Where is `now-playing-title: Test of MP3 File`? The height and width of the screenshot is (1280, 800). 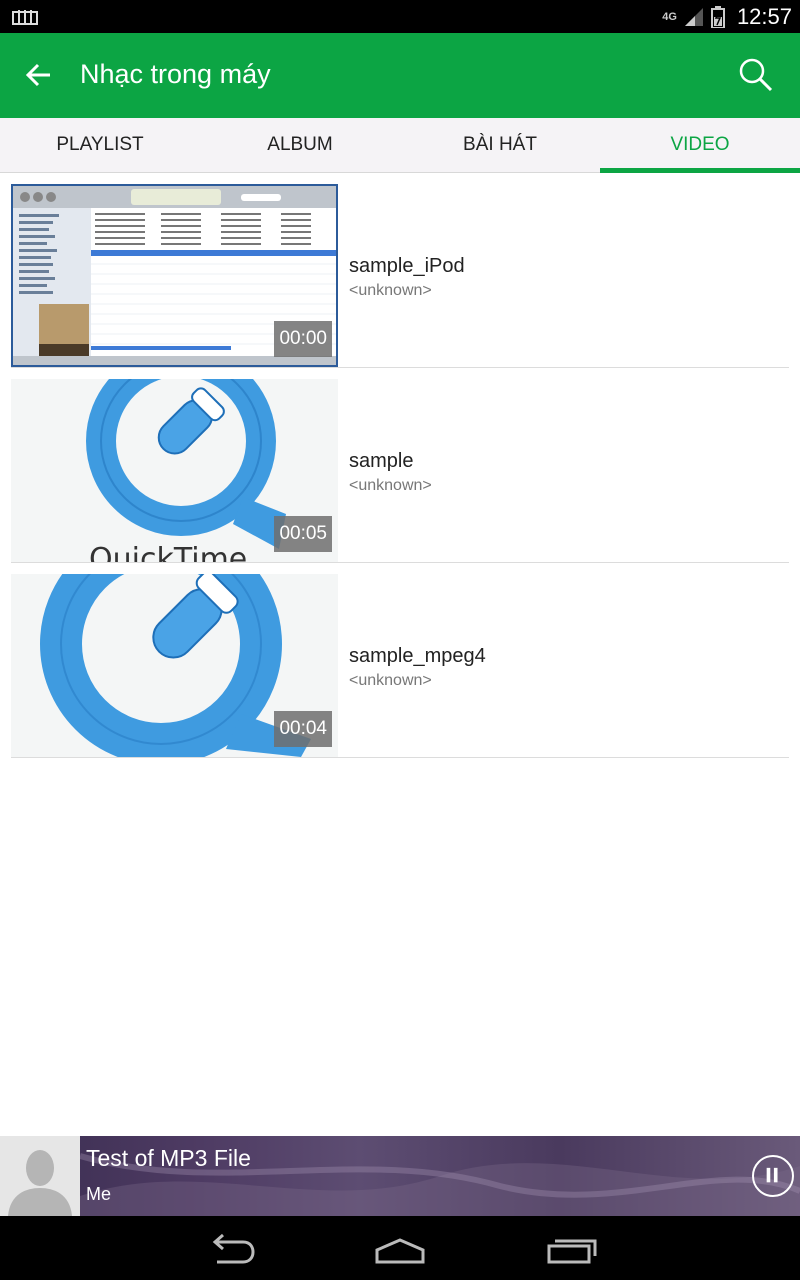
now-playing-title: Test of MP3 File is located at coordinates (168, 1158).